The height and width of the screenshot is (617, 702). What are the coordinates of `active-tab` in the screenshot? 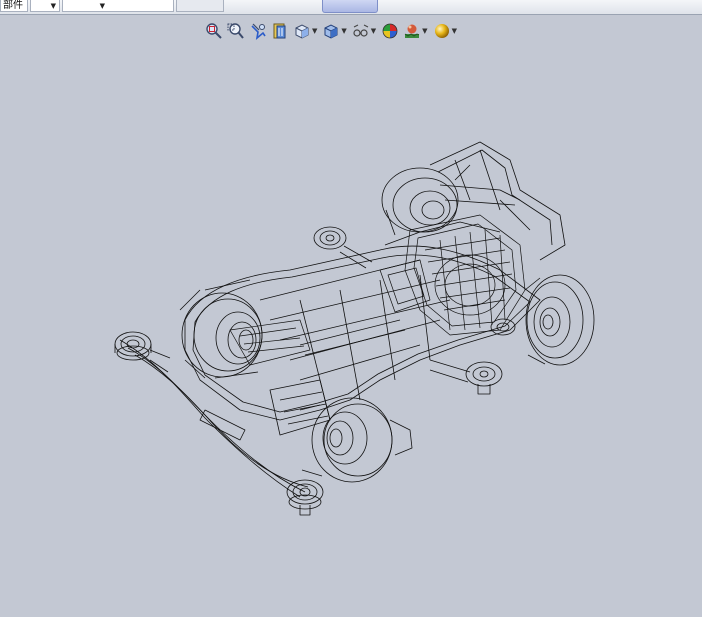 It's located at (350, 6).